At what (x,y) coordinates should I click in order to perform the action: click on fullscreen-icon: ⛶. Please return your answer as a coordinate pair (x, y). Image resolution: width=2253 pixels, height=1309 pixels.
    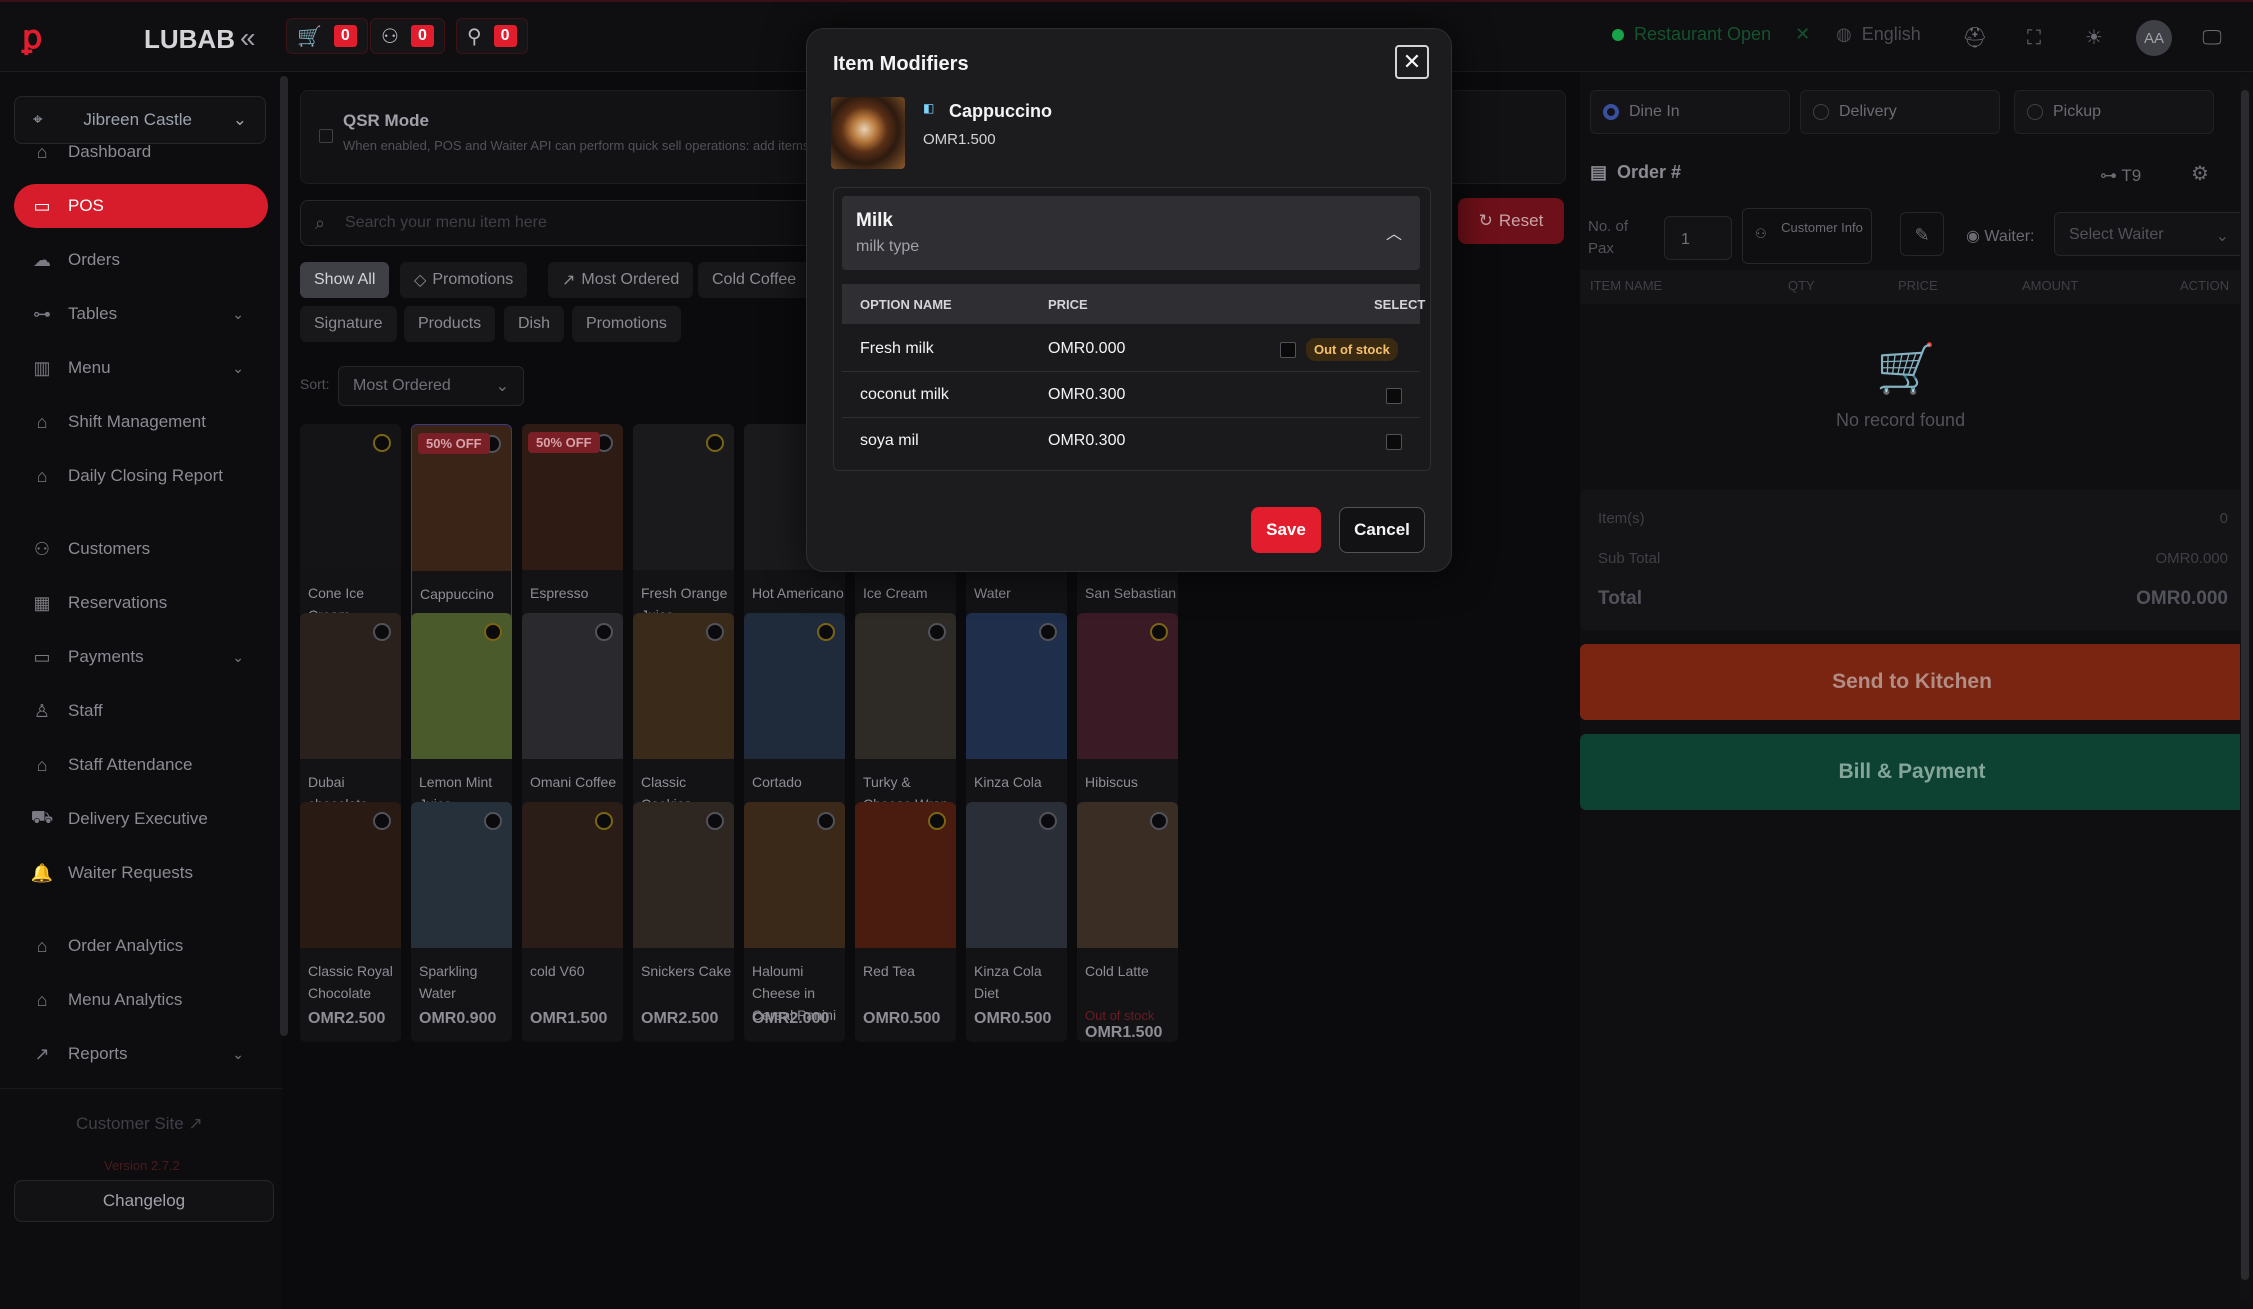
    Looking at the image, I should click on (2034, 38).